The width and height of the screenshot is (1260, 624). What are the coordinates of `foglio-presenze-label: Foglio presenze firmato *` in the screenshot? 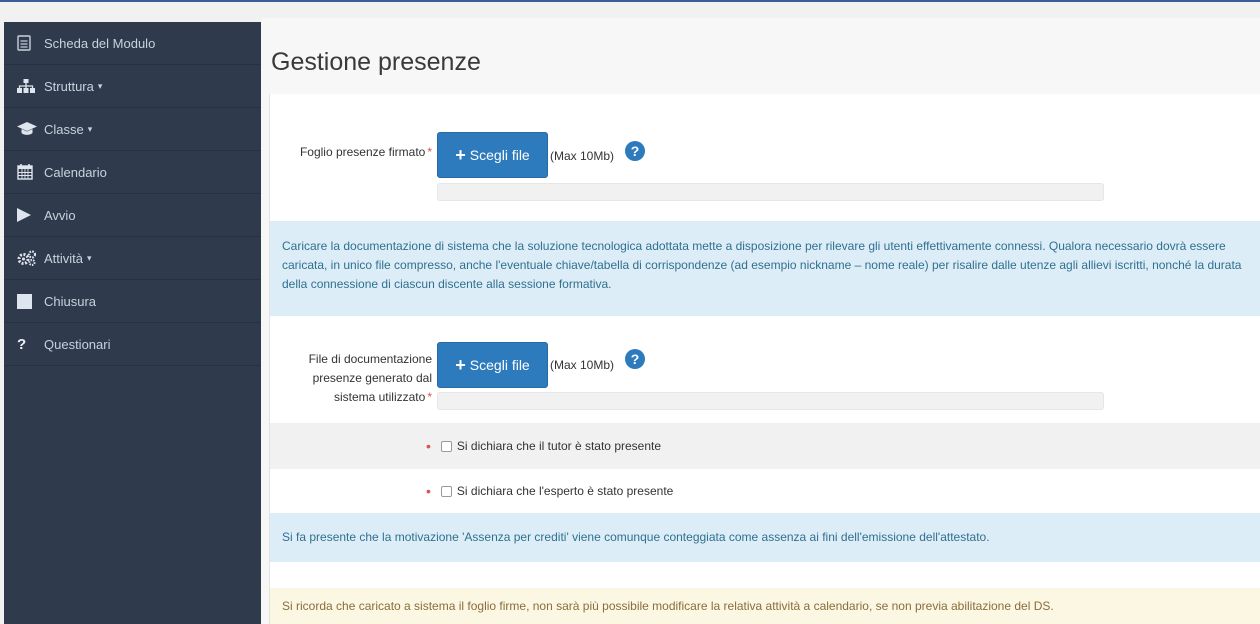 It's located at (365, 152).